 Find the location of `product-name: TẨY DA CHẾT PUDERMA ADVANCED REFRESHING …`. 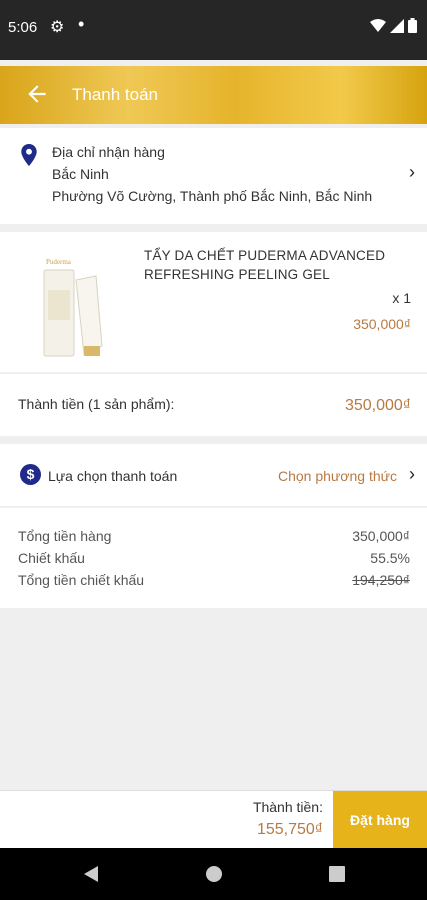

product-name: TẨY DA CHẾT PUDERMA ADVANCED REFRESHING … is located at coordinates (265, 265).